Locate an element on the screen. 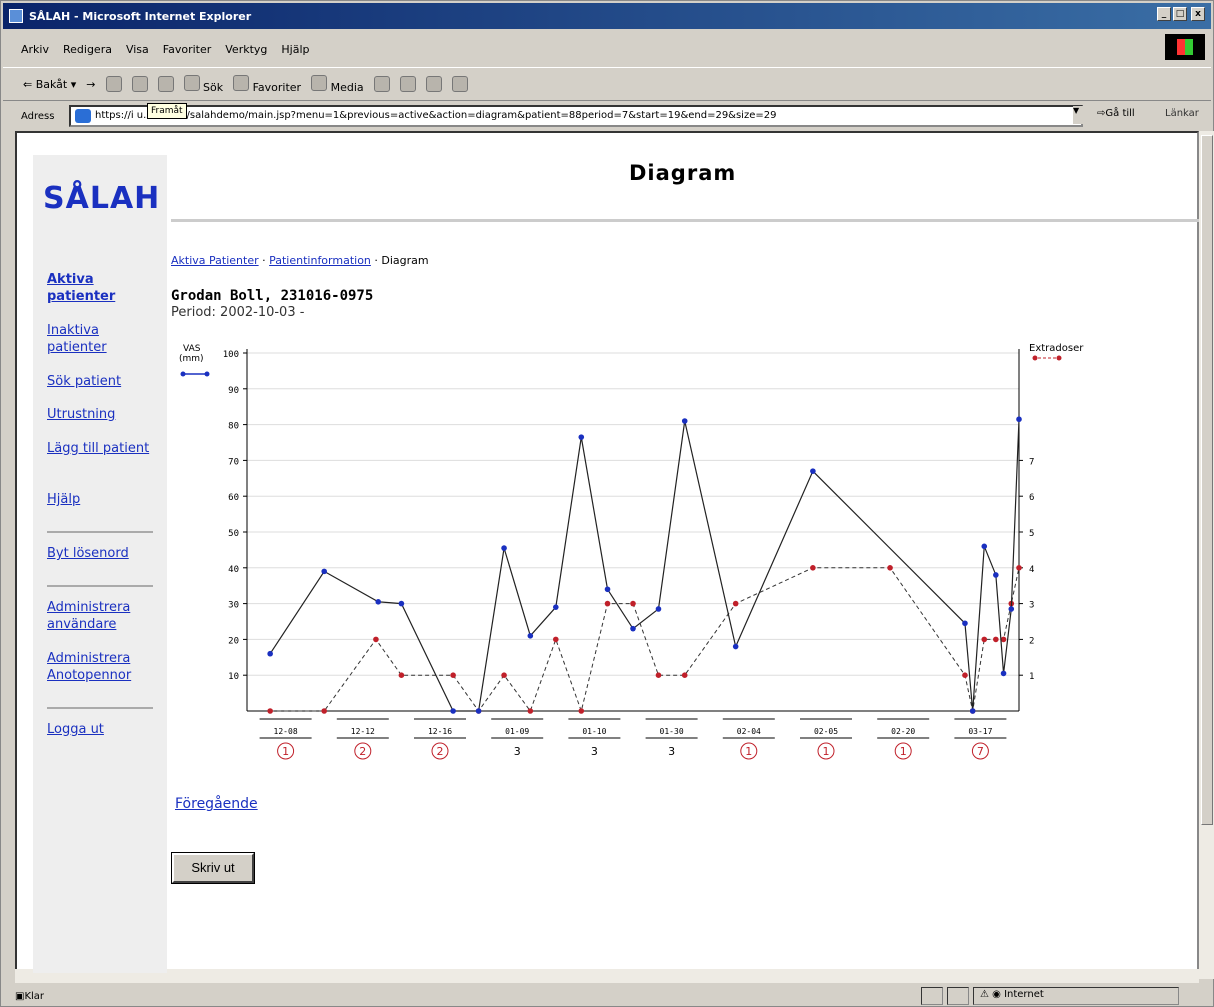  print-icon is located at coordinates (433, 84).